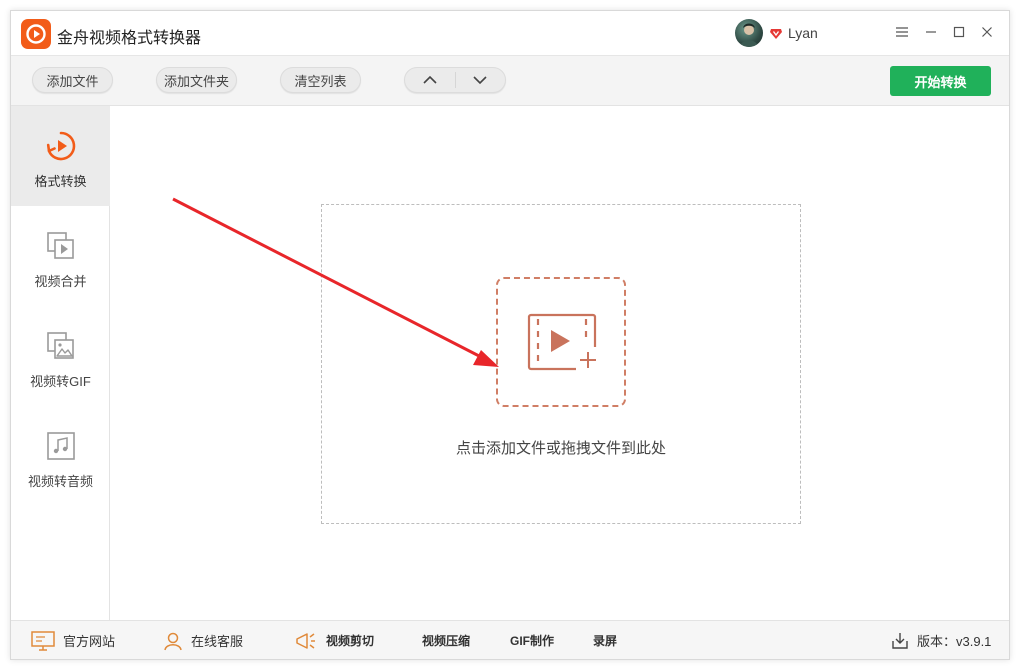 The image size is (1020, 670). I want to click on version-label: 版本：v3.9.1, so click(954, 641).